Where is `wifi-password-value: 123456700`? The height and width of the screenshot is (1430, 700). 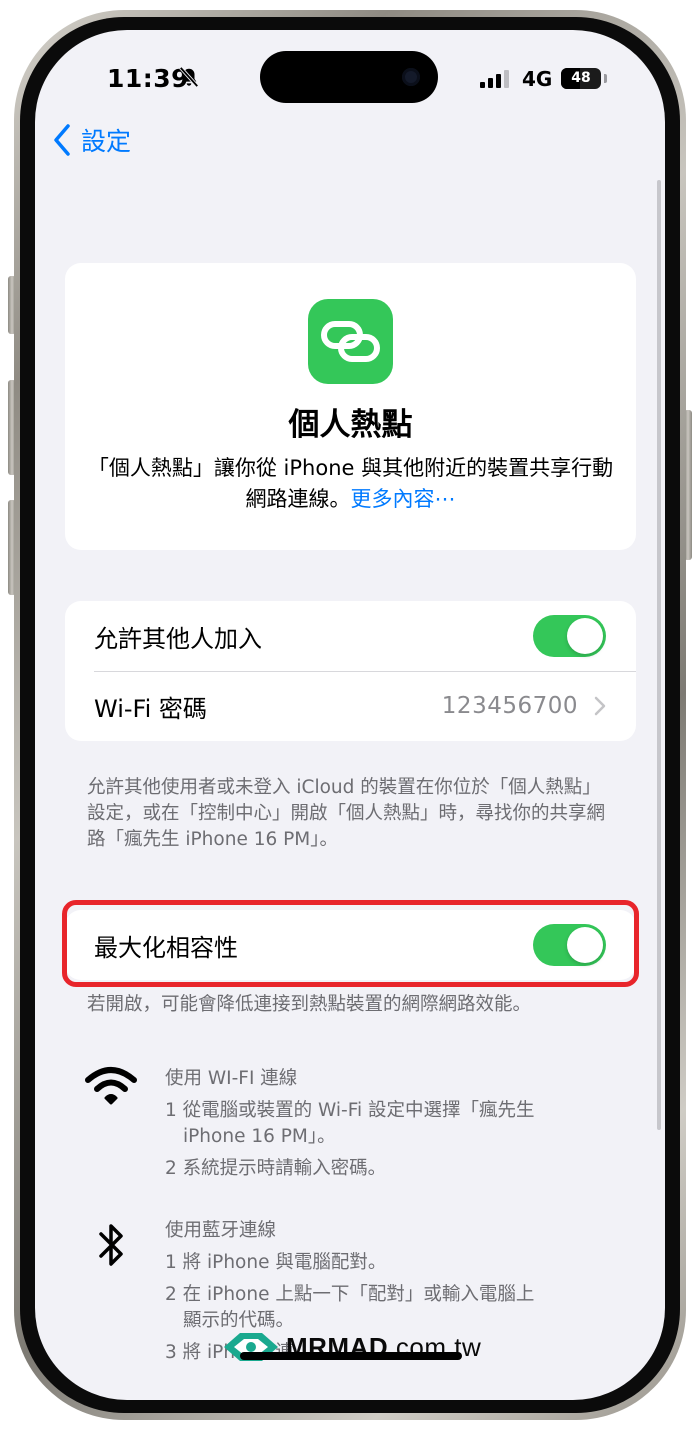
wifi-password-value: 123456700 is located at coordinates (509, 706).